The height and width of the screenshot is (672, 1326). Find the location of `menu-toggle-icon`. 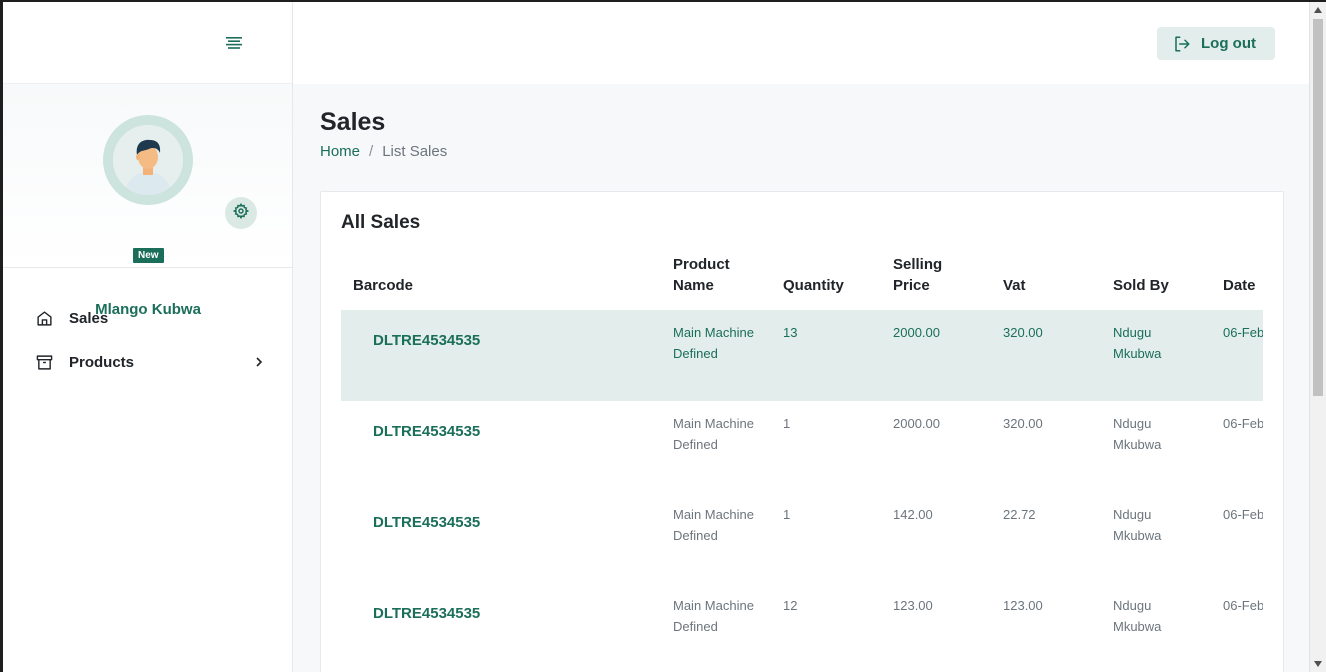

menu-toggle-icon is located at coordinates (234, 43).